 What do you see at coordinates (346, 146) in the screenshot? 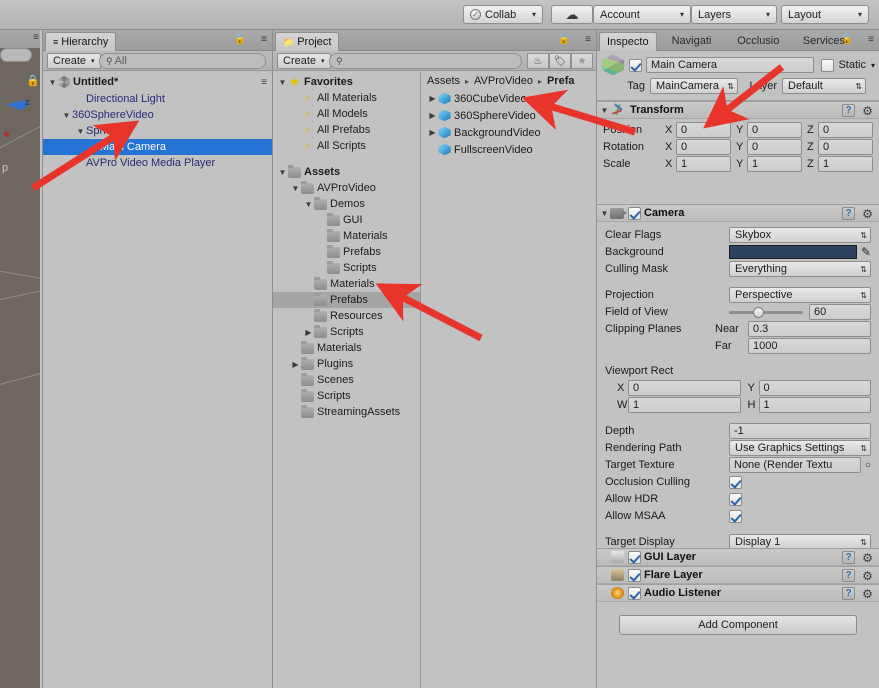
I see `project-tree-item-all-scripts: ▶⌕ All Scripts` at bounding box center [346, 146].